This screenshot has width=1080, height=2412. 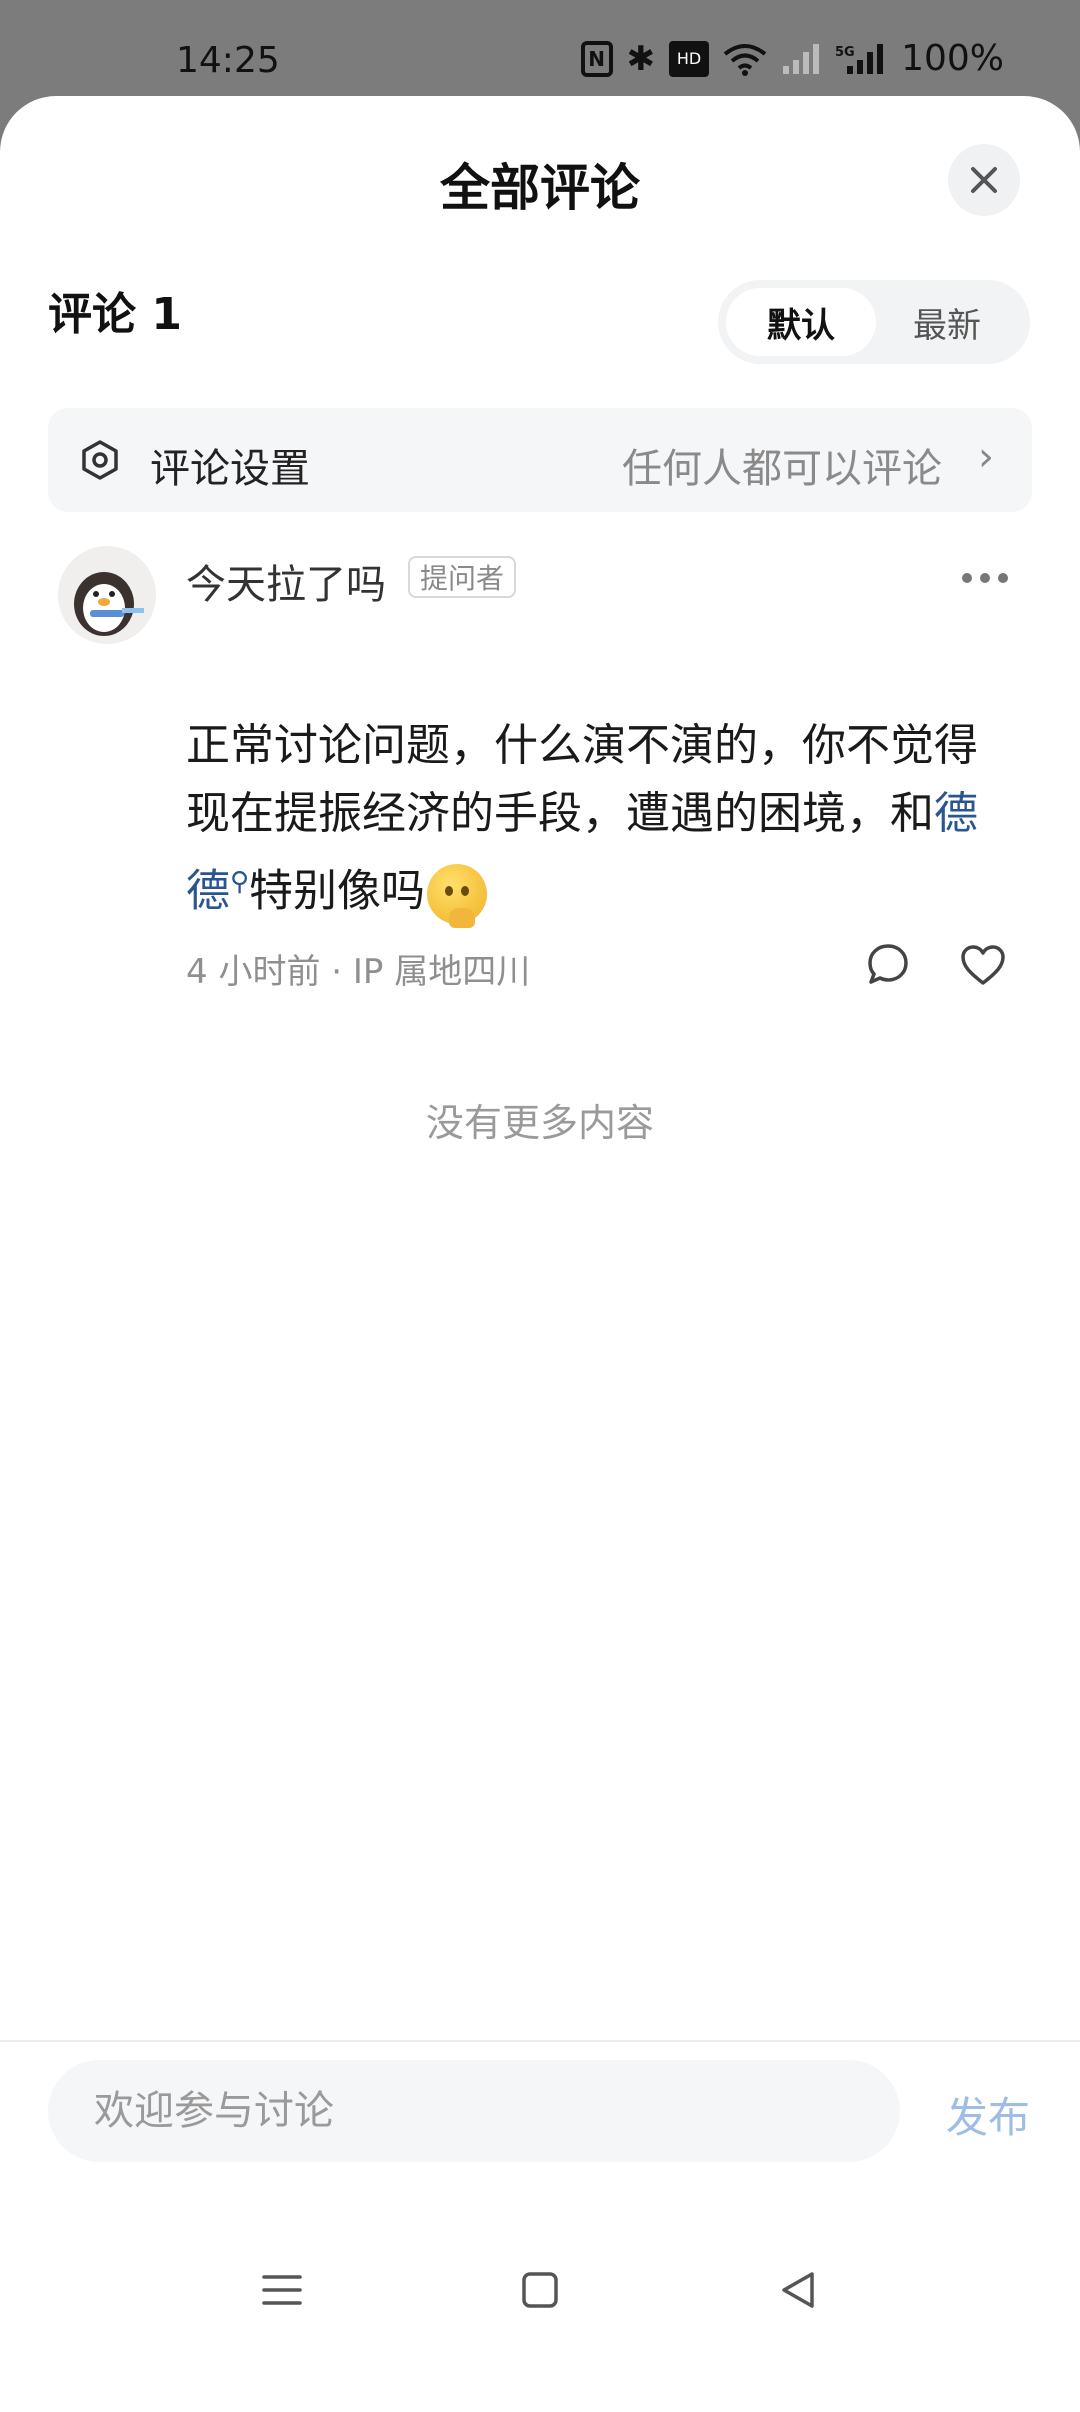 I want to click on publish-button: 发布, so click(x=988, y=2114).